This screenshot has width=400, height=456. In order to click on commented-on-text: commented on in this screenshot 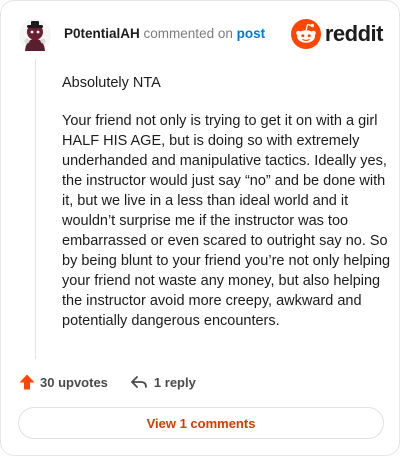, I will do `click(188, 33)`.